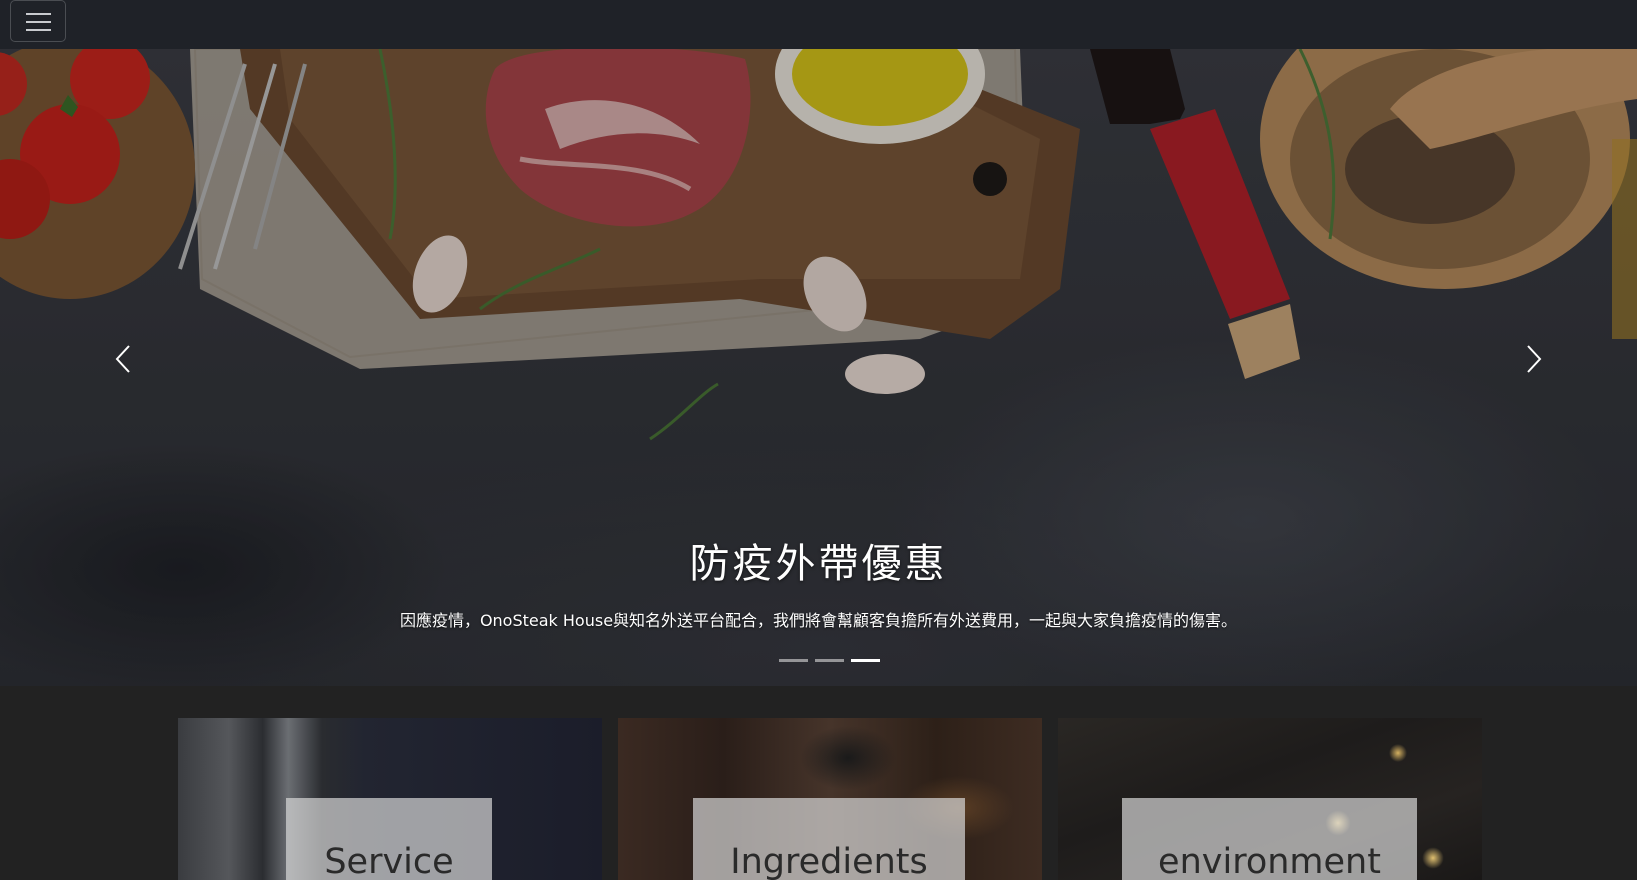  Describe the element at coordinates (1269, 839) in the screenshot. I see `card-label-box: environment` at that location.